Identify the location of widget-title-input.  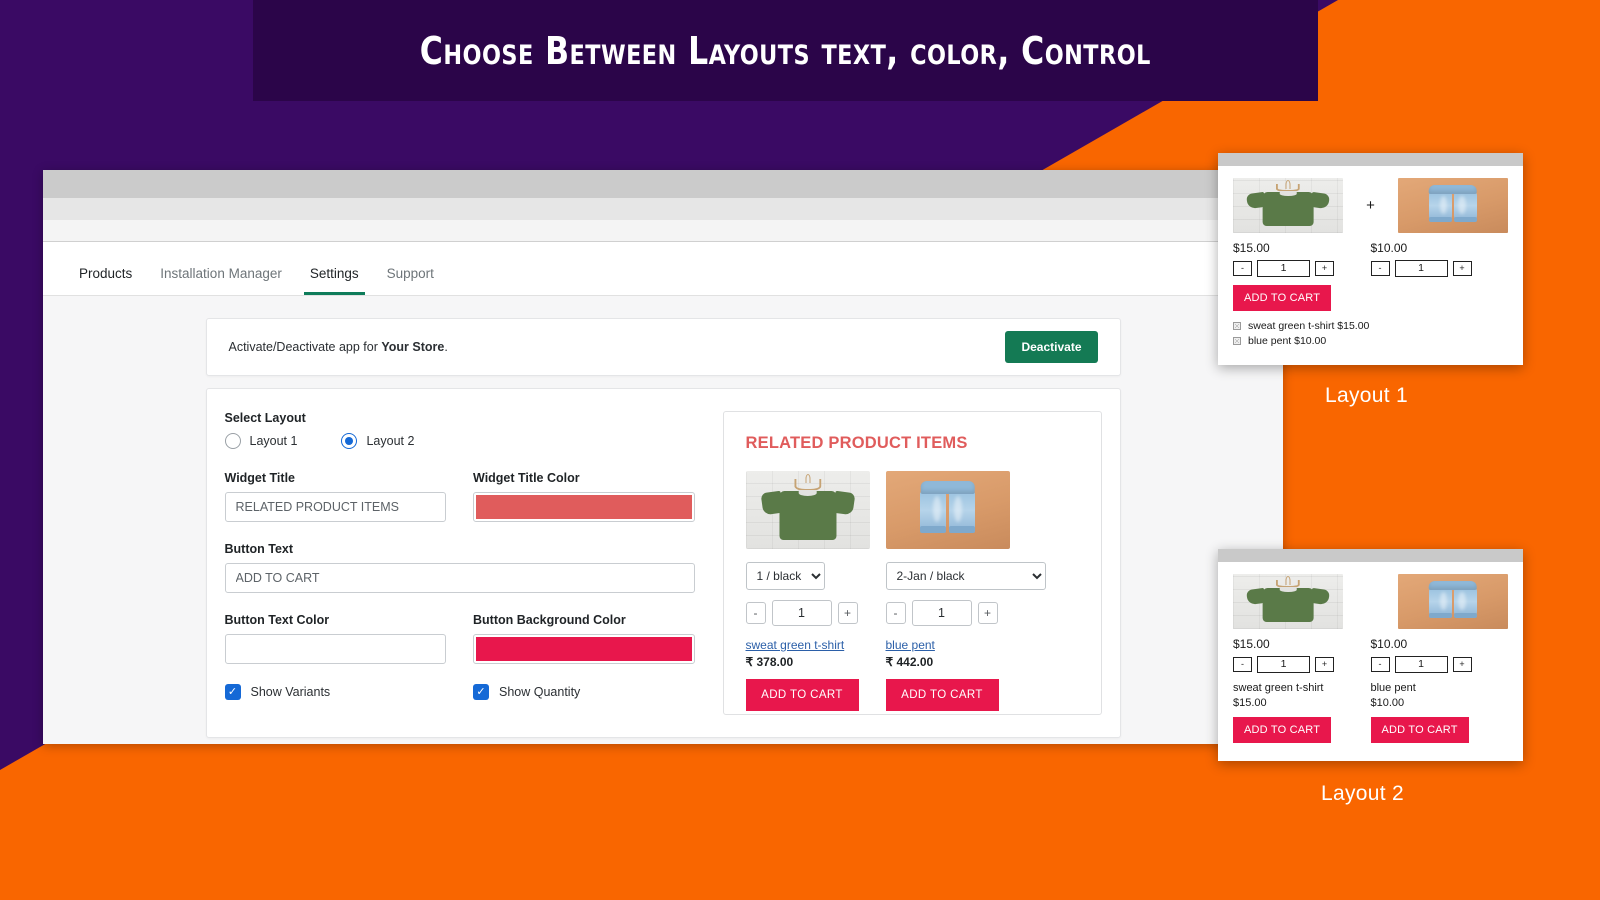
(335, 507).